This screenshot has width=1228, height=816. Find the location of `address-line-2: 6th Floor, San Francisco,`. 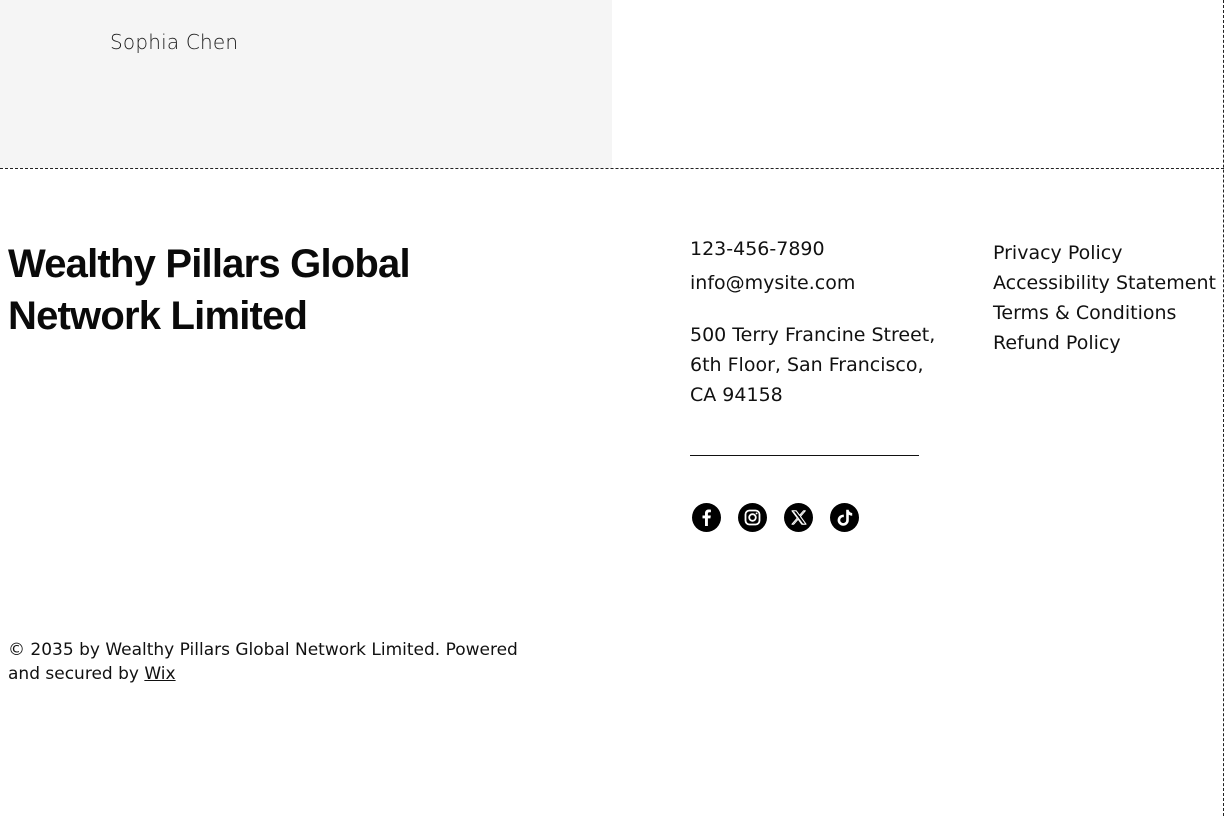

address-line-2: 6th Floor, San Francisco, is located at coordinates (807, 365).